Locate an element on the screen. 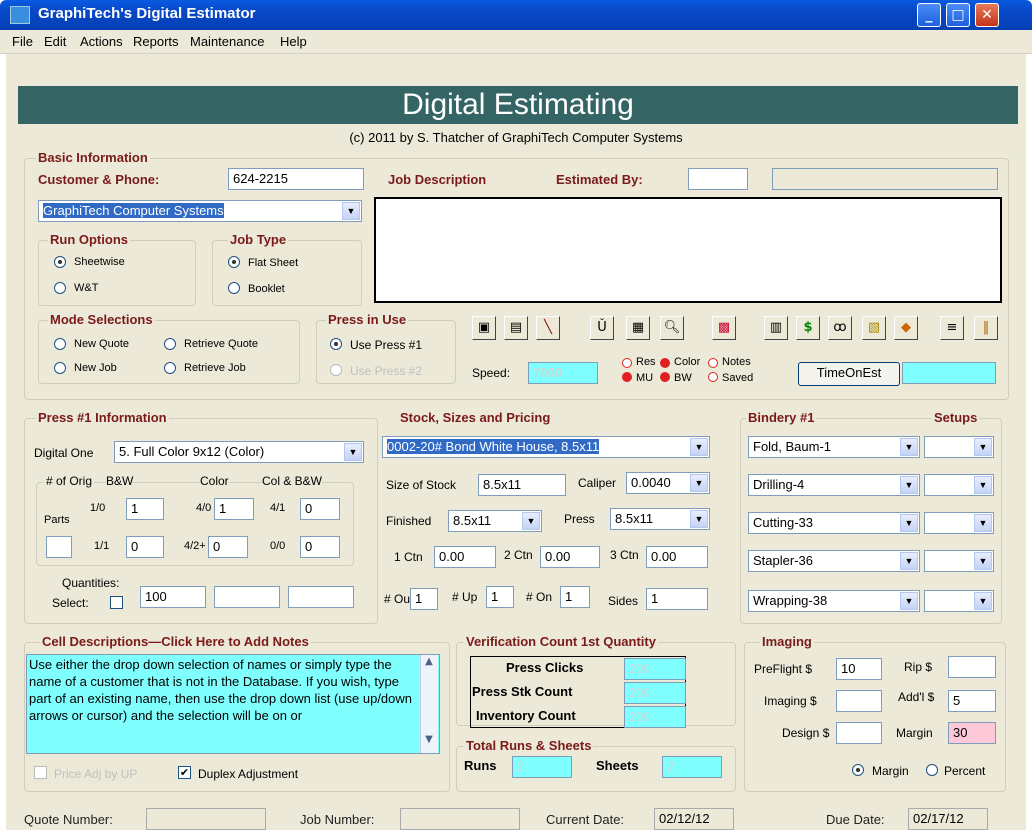 The height and width of the screenshot is (830, 1032). select-checkbox is located at coordinates (116, 602).